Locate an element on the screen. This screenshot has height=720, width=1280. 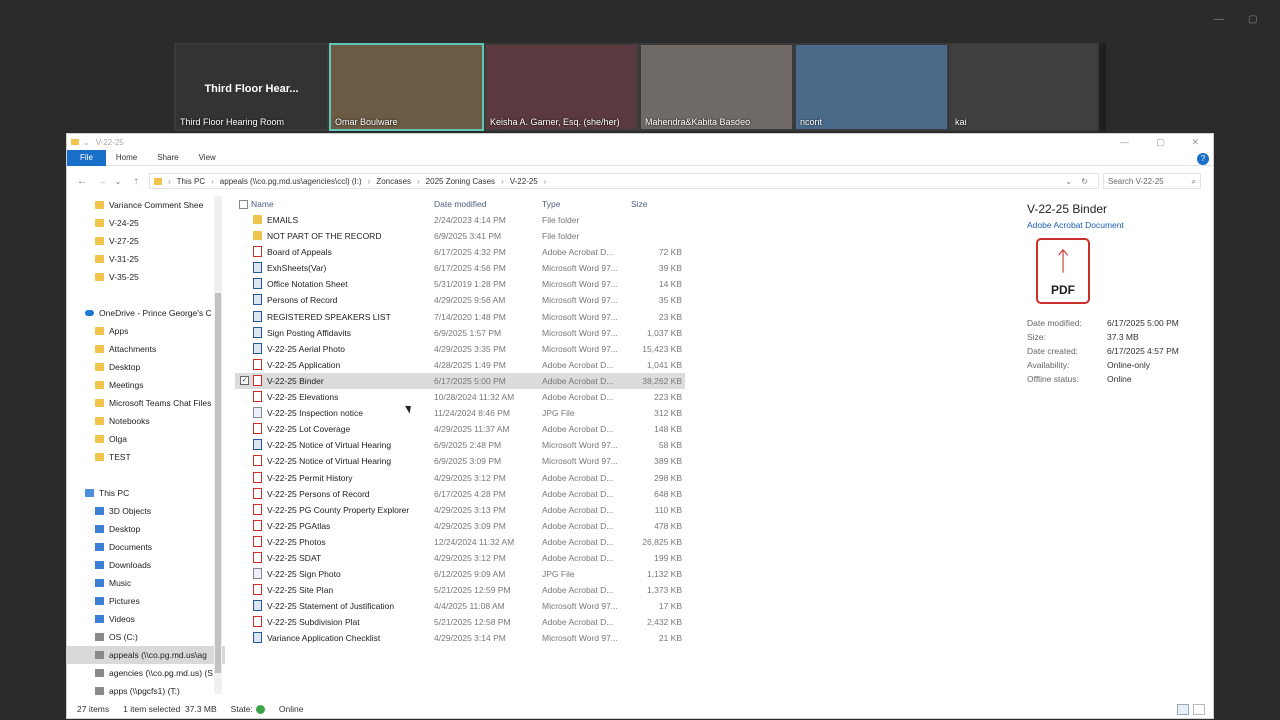
breadcrumb-item: V-22-25 is located at coordinates (524, 181).